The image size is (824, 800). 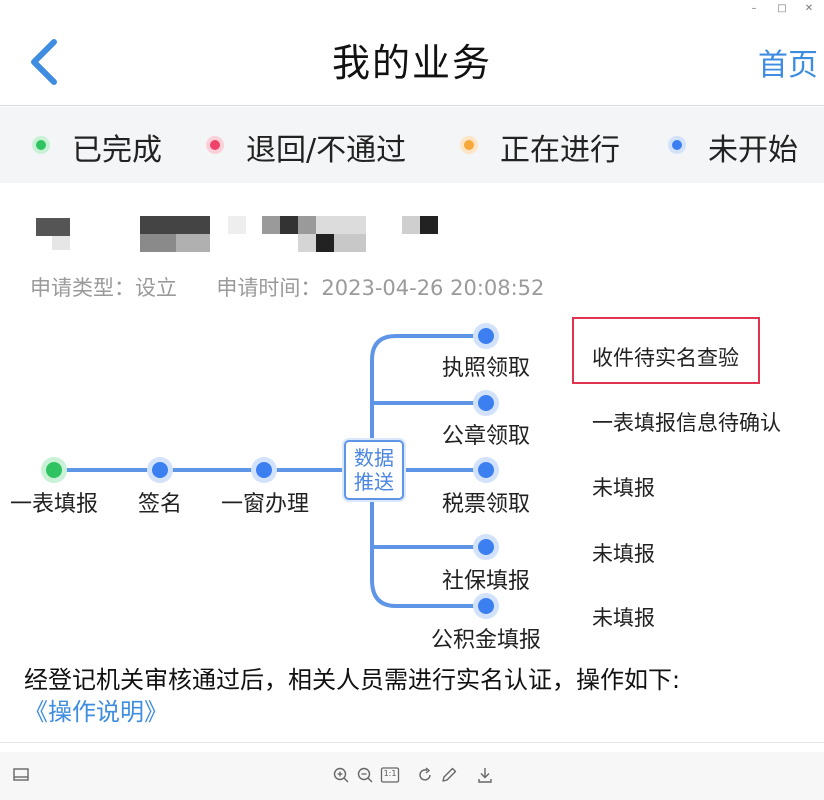 What do you see at coordinates (449, 775) in the screenshot?
I see `pen-icon` at bounding box center [449, 775].